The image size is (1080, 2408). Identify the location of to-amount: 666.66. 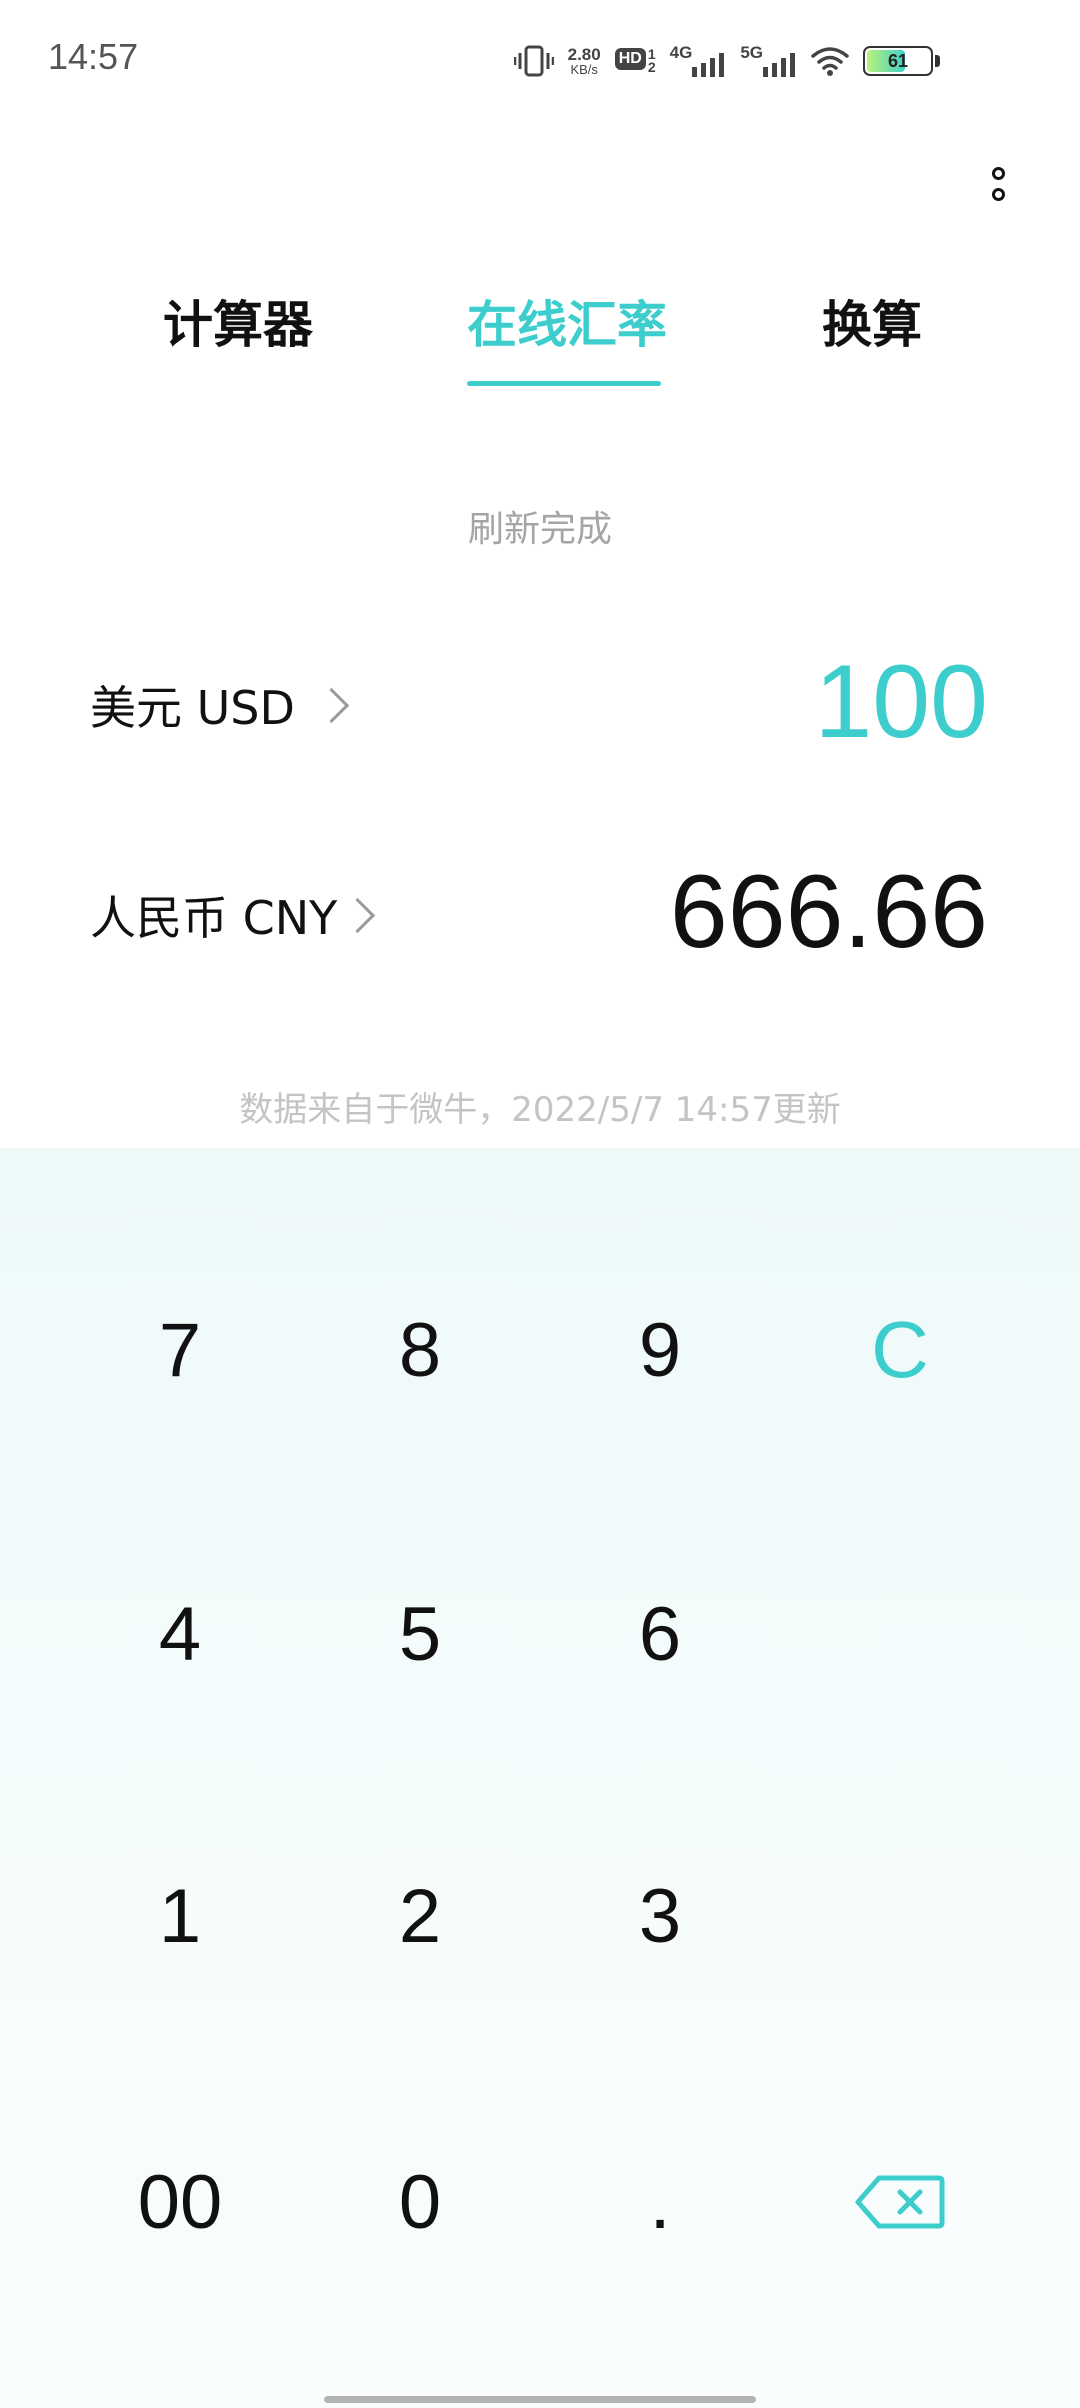
(829, 912).